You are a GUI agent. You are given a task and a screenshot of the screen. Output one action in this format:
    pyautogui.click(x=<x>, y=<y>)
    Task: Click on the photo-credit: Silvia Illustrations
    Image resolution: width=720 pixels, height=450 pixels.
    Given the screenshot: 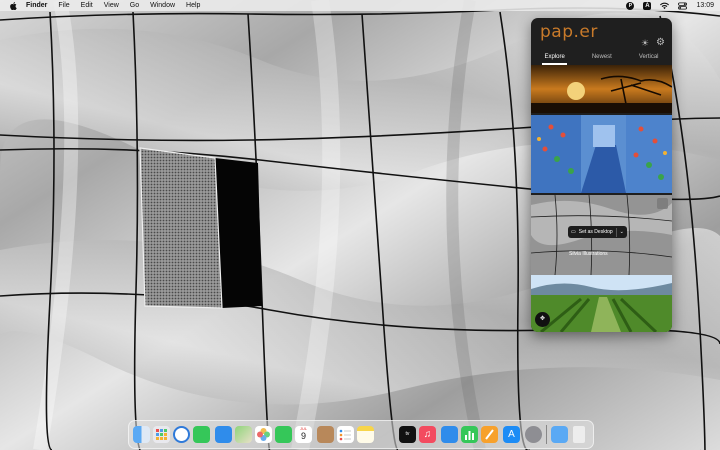 What is the action you would take?
    pyautogui.click(x=588, y=254)
    